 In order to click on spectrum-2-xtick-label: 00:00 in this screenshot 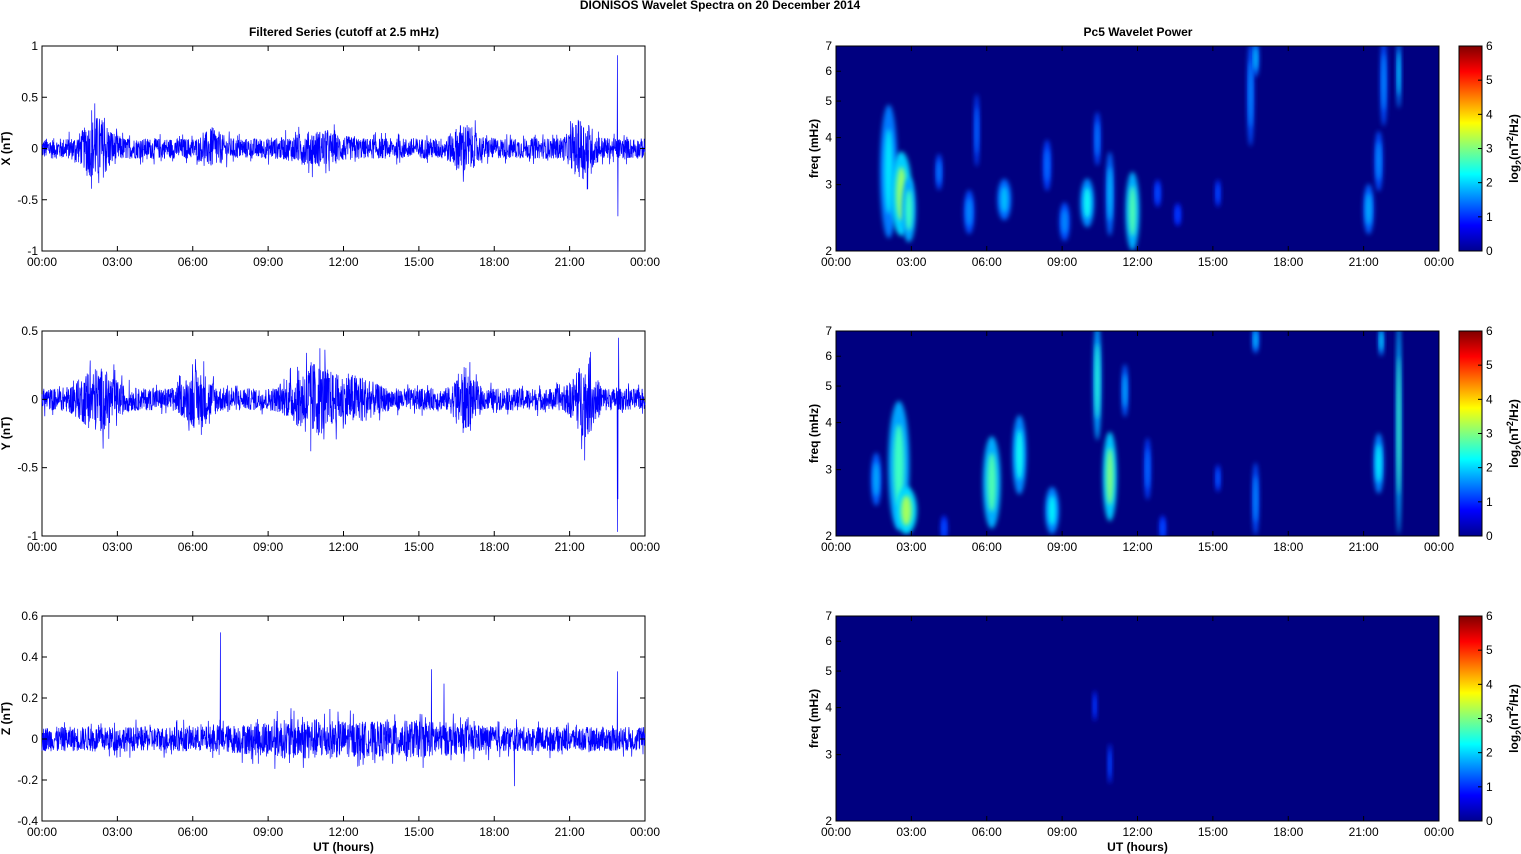, I will do `click(836, 832)`.